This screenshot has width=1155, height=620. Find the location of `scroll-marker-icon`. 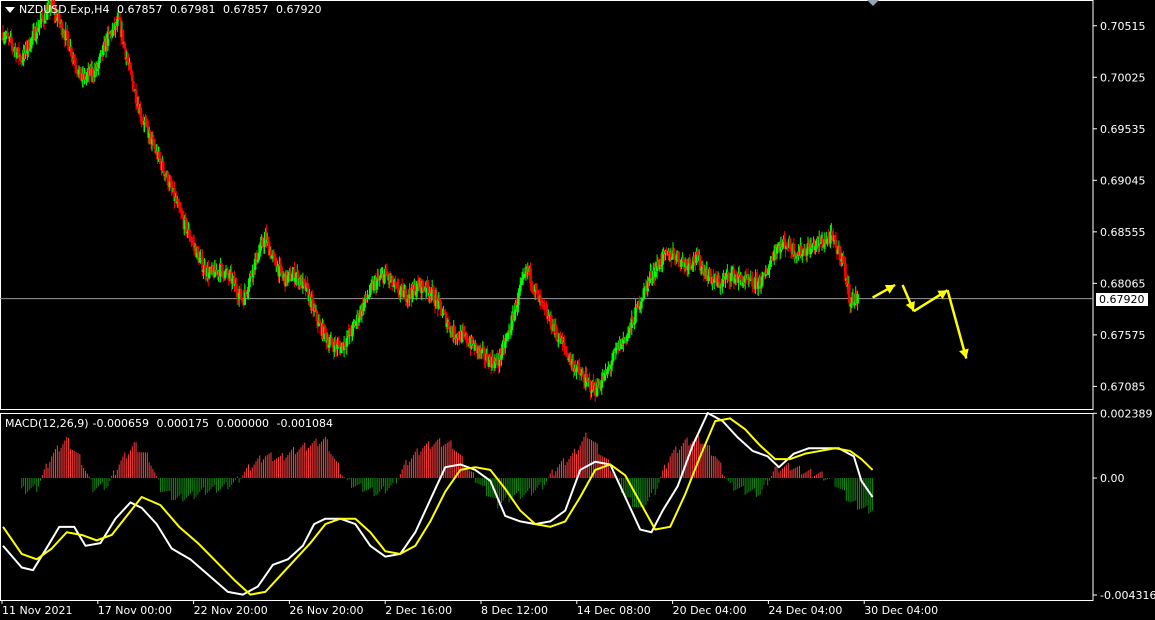

scroll-marker-icon is located at coordinates (873, 3).